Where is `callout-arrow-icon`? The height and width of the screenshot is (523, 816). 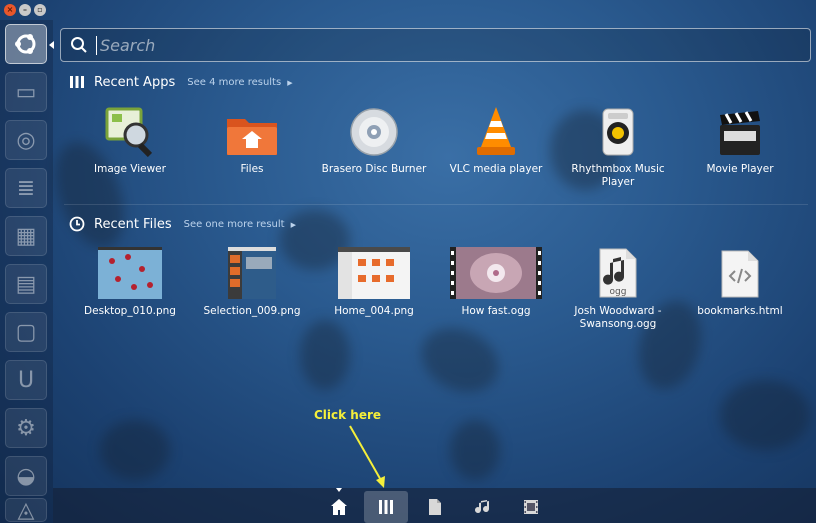
callout-arrow-icon is located at coordinates (367, 456).